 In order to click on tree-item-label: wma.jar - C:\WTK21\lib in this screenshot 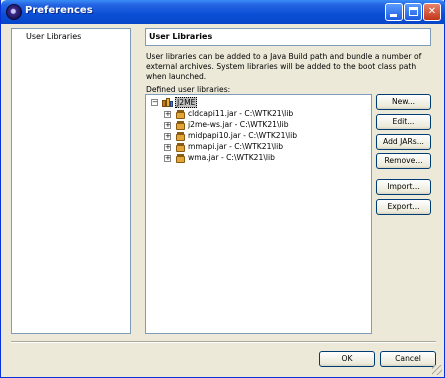, I will do `click(231, 157)`.